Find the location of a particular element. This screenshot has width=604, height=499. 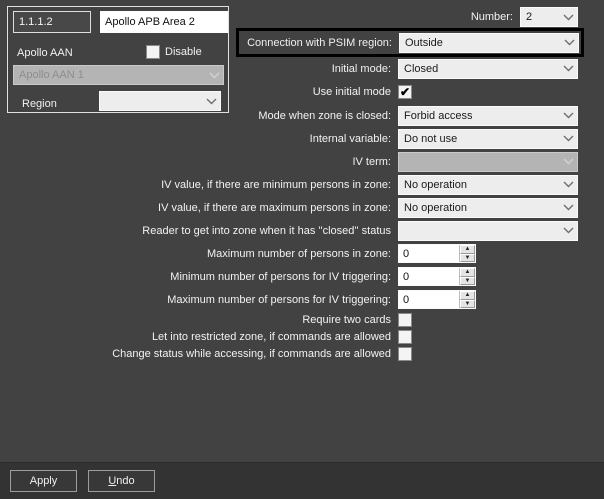

max-persons-zone-row: Maximum number of persons in zone: ▲ ▼ is located at coordinates (292, 253).